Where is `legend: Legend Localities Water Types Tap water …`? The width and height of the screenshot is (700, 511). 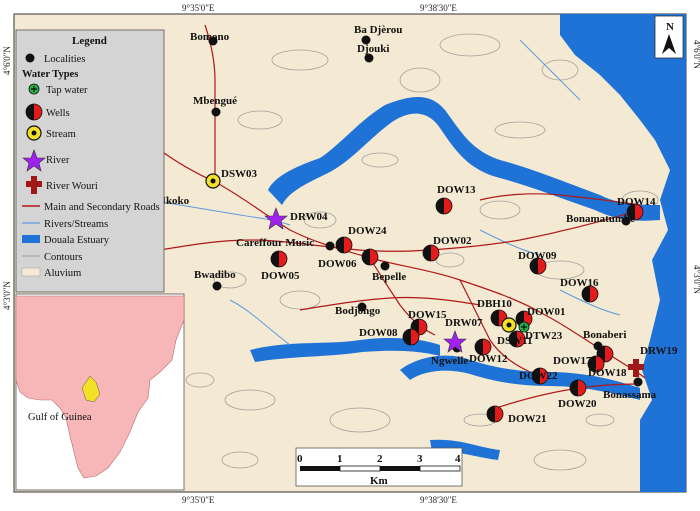
legend: Legend Localities Water Types Tap water … is located at coordinates (90, 161).